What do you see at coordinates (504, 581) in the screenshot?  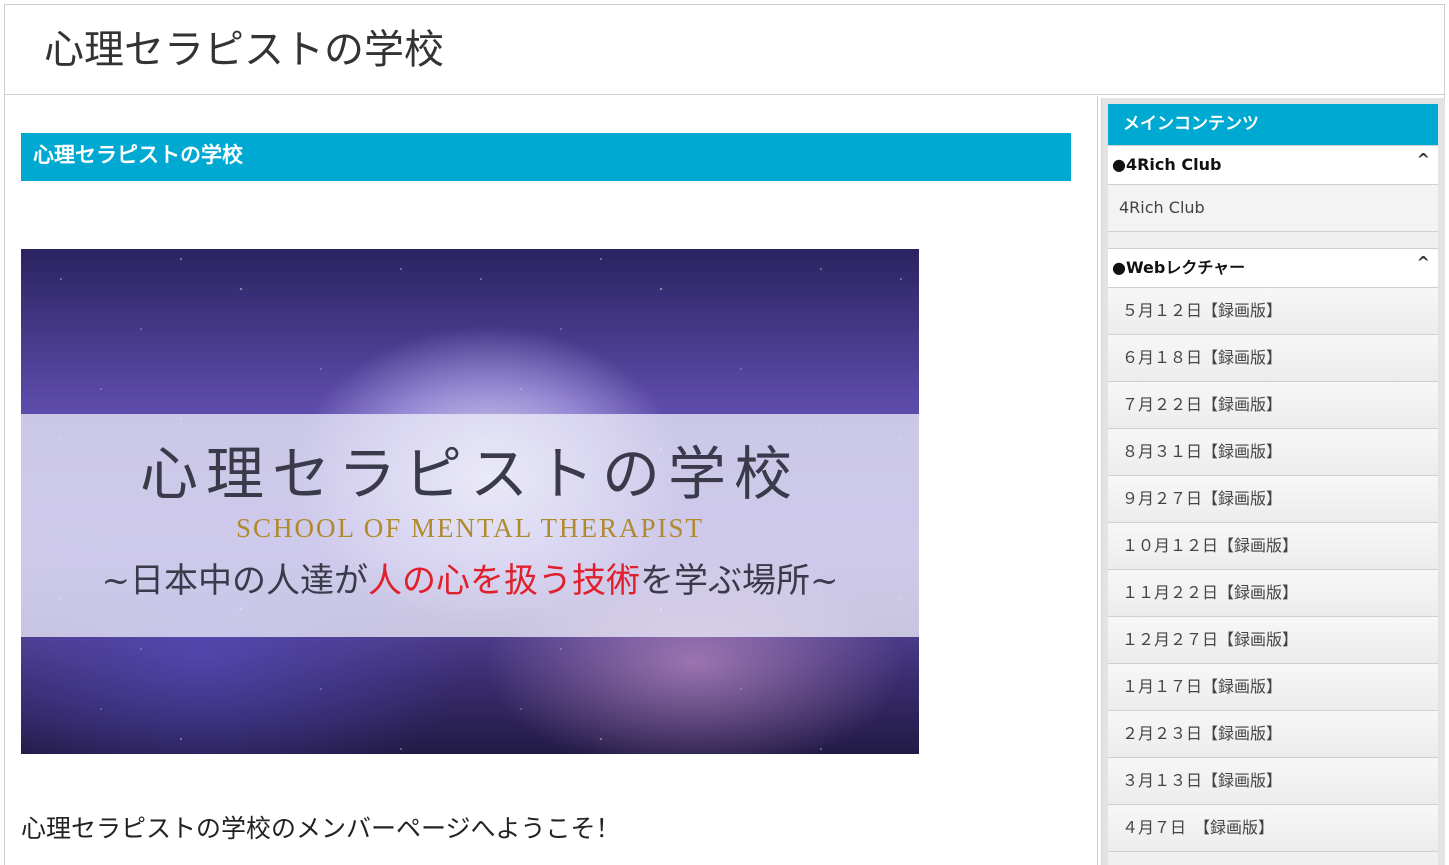 I see `banner-tagline-highlight: 人の心を扱う技術` at bounding box center [504, 581].